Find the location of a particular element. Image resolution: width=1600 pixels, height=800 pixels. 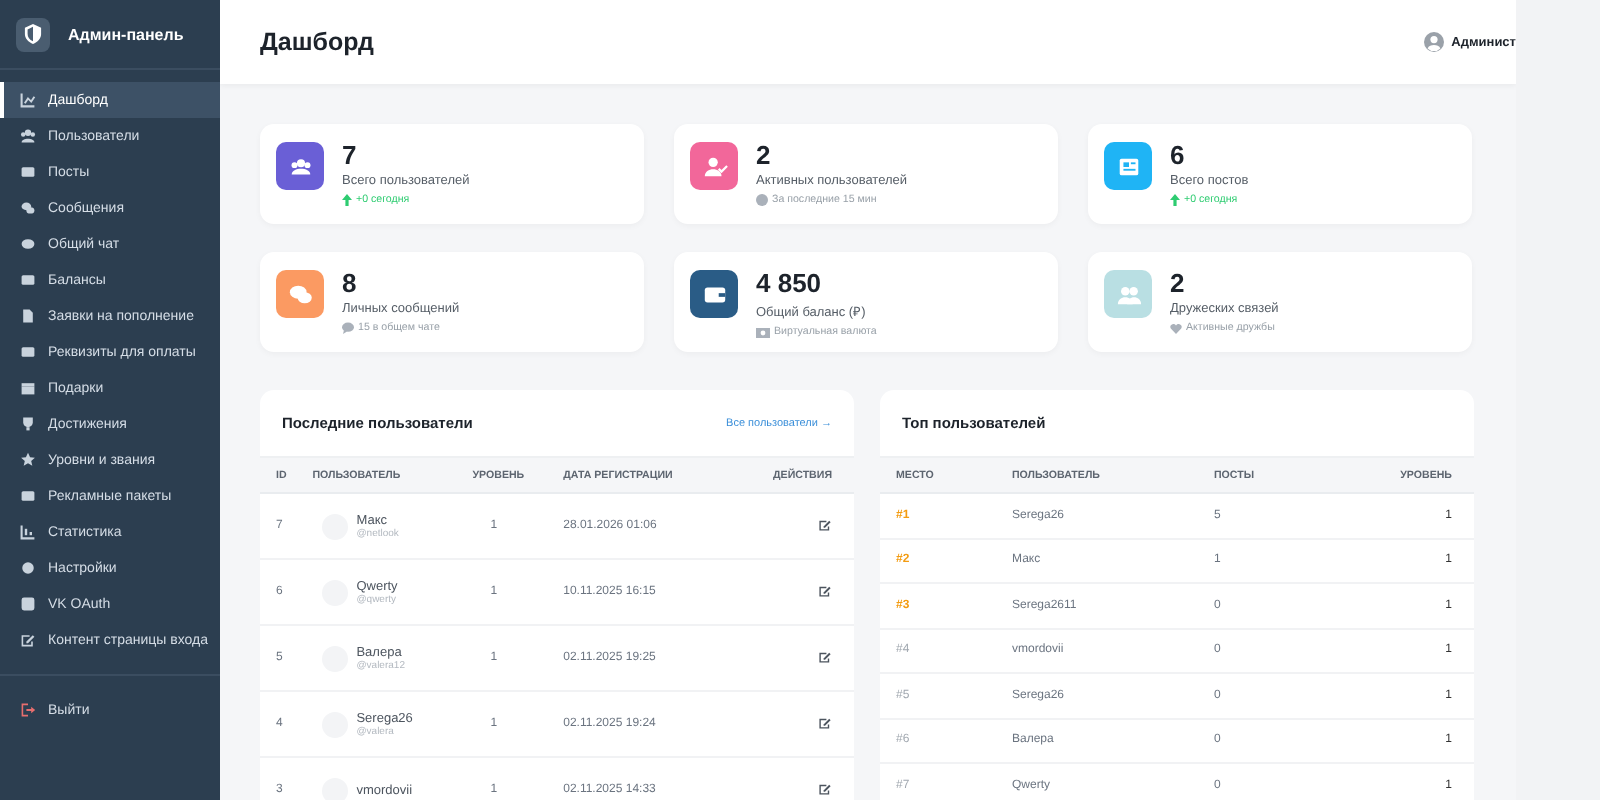

user-avatar-icon is located at coordinates (1433, 42).